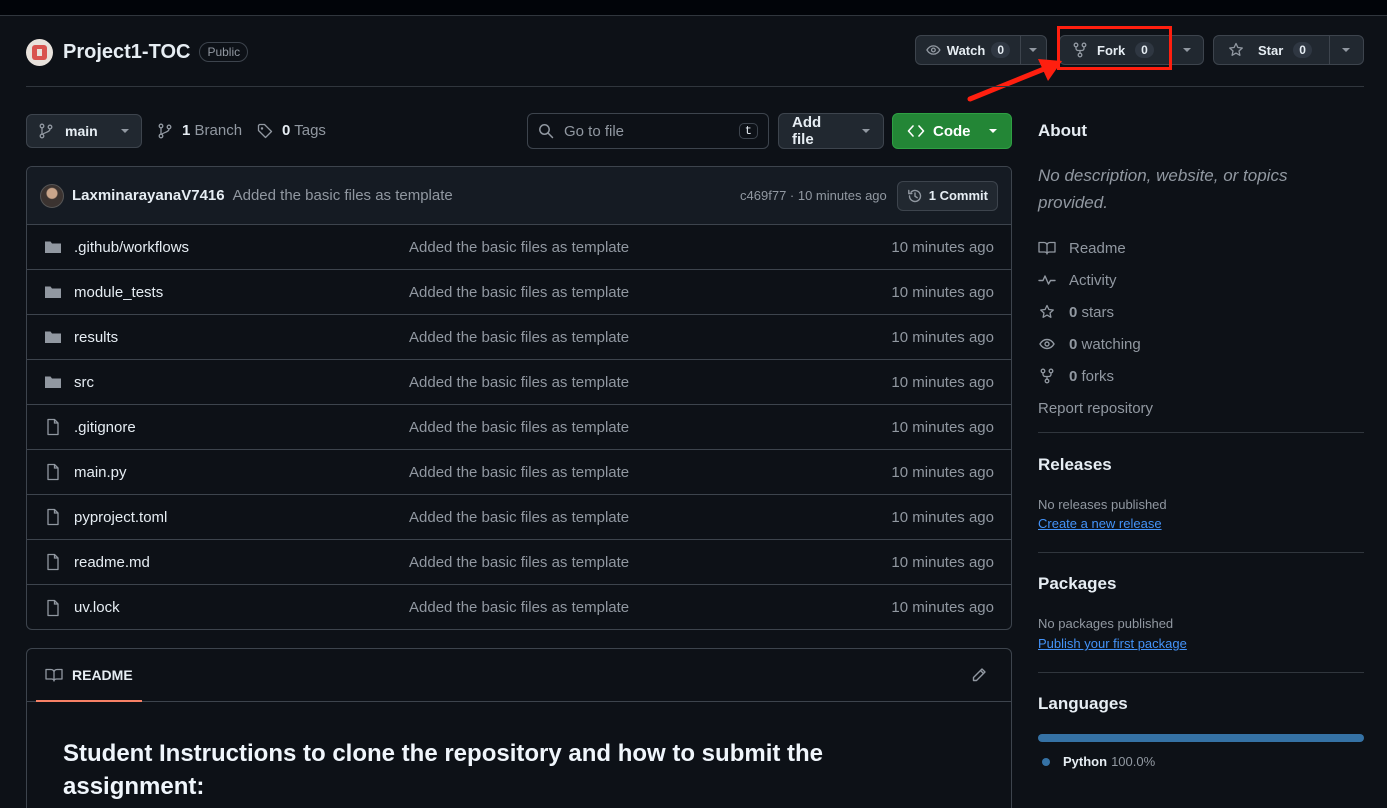 This screenshot has width=1387, height=808. I want to click on activity-link-label: Activity, so click(1093, 280).